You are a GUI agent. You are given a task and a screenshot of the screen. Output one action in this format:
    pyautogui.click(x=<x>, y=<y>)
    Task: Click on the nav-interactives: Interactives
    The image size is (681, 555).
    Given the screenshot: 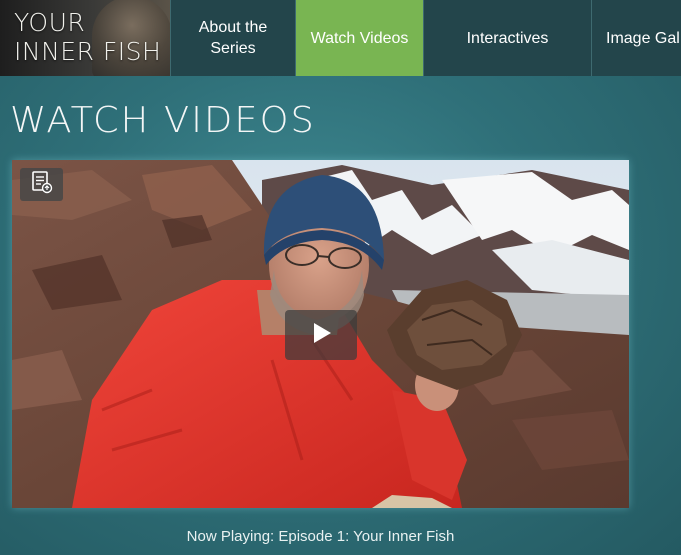 What is the action you would take?
    pyautogui.click(x=507, y=38)
    